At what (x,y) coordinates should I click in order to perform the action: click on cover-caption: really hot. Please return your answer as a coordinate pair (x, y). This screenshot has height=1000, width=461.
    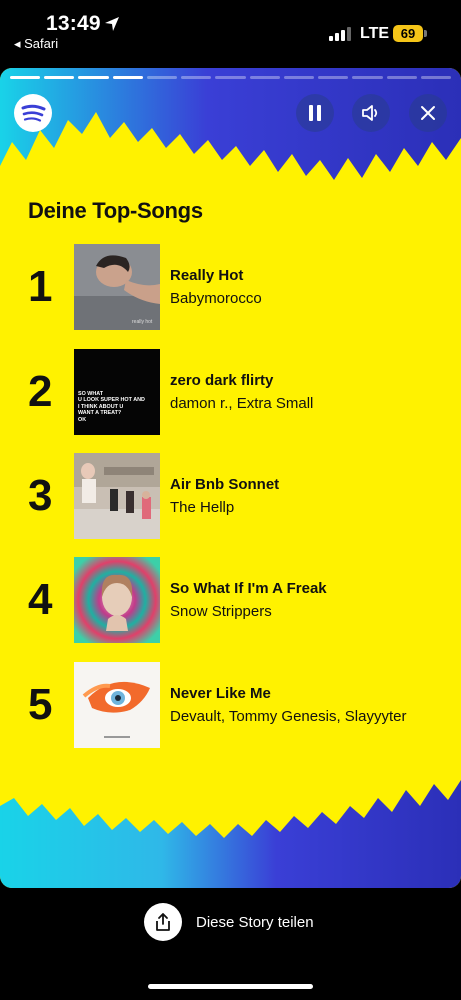
    Looking at the image, I should click on (142, 322).